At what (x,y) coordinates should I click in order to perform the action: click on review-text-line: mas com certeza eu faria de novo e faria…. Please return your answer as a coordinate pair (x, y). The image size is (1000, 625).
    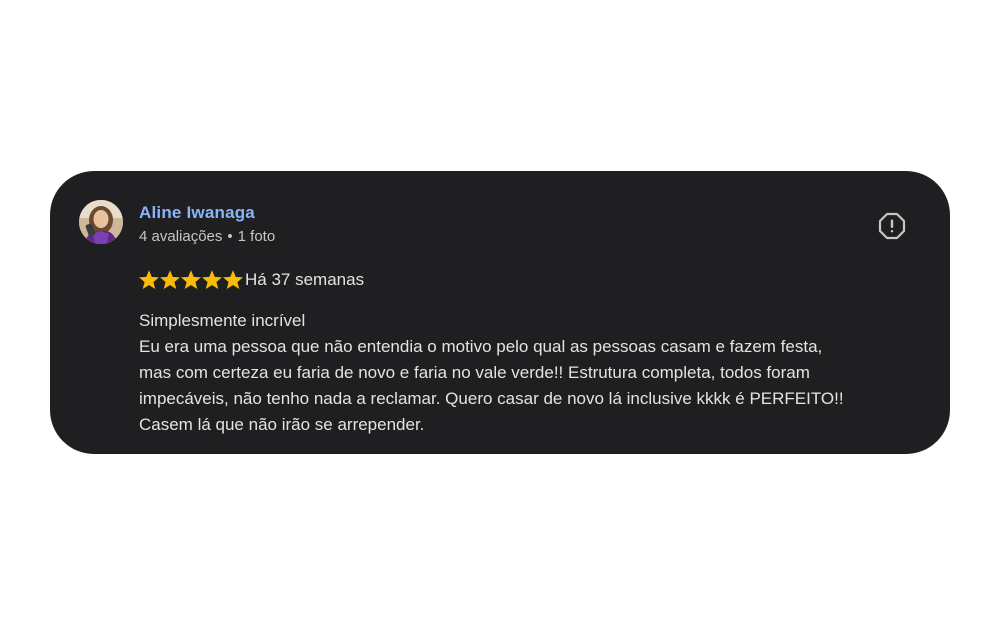
    Looking at the image, I should click on (474, 372).